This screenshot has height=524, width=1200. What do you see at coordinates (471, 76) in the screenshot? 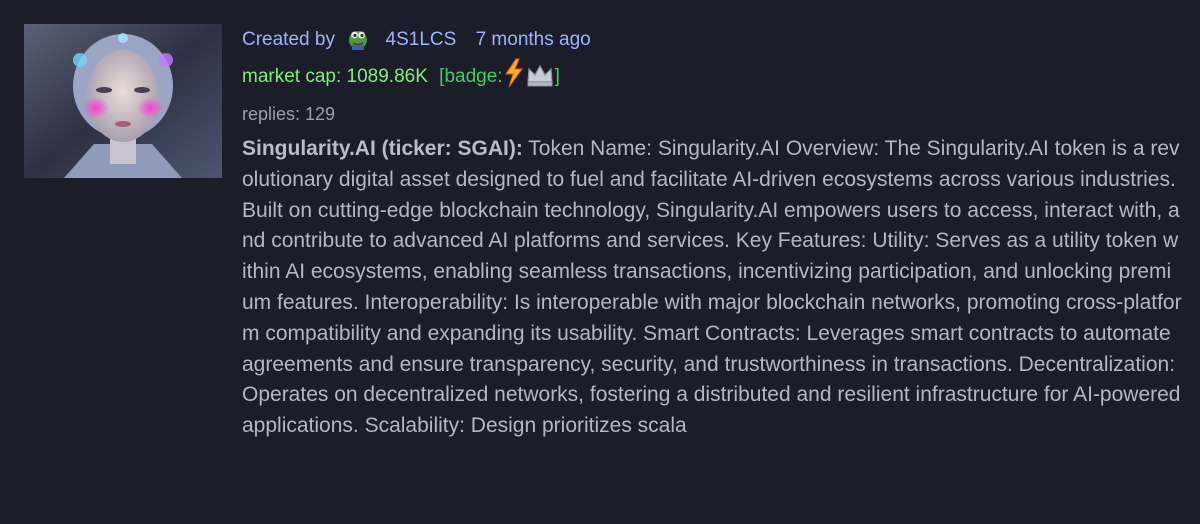
I see `badge-label: [badge:` at bounding box center [471, 76].